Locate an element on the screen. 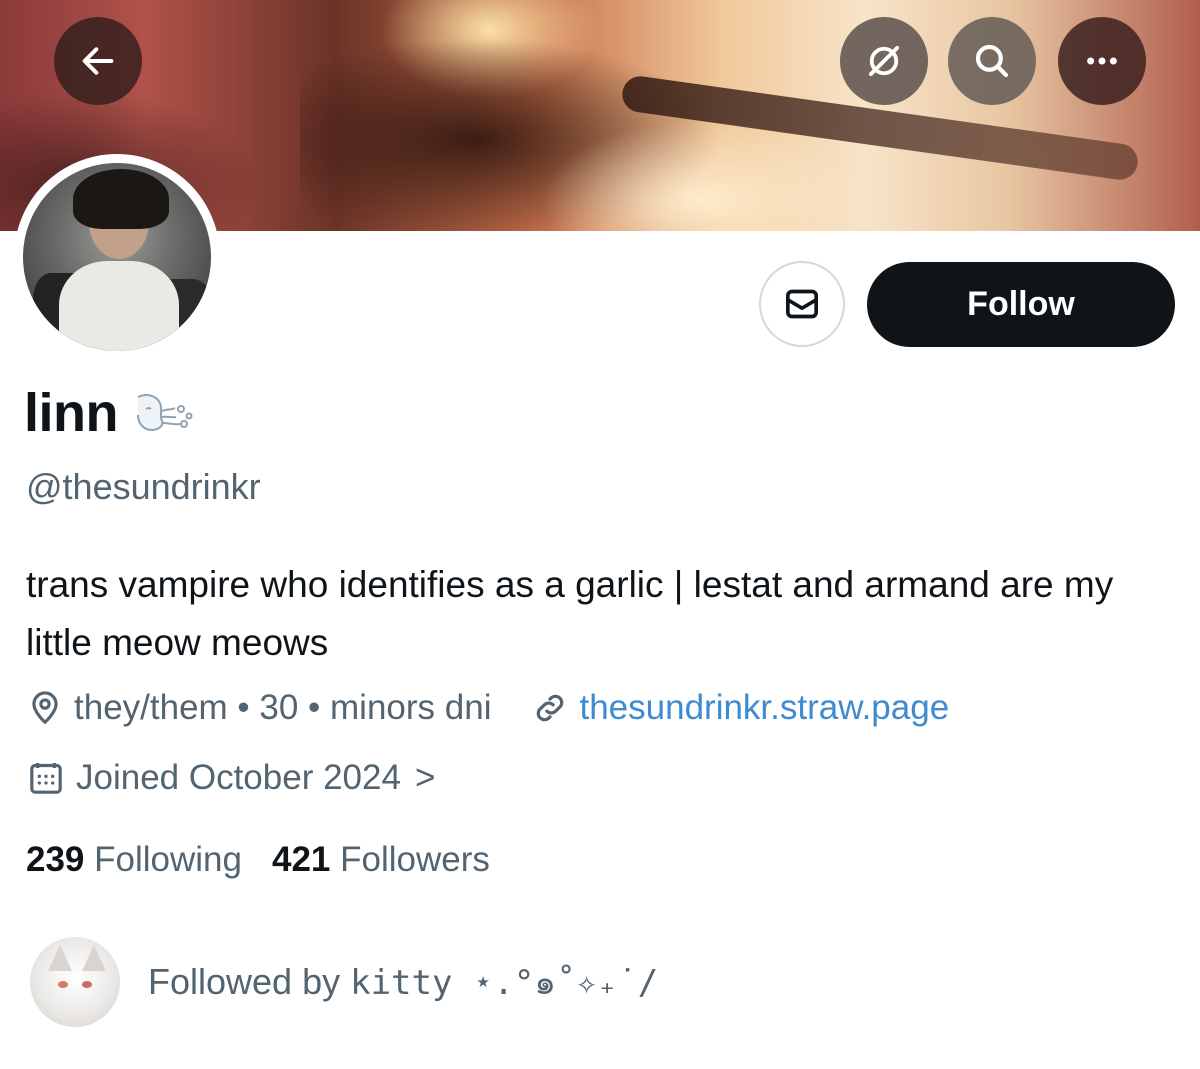 The image size is (1200, 1069). cat-ear-right is located at coordinates (94, 958).